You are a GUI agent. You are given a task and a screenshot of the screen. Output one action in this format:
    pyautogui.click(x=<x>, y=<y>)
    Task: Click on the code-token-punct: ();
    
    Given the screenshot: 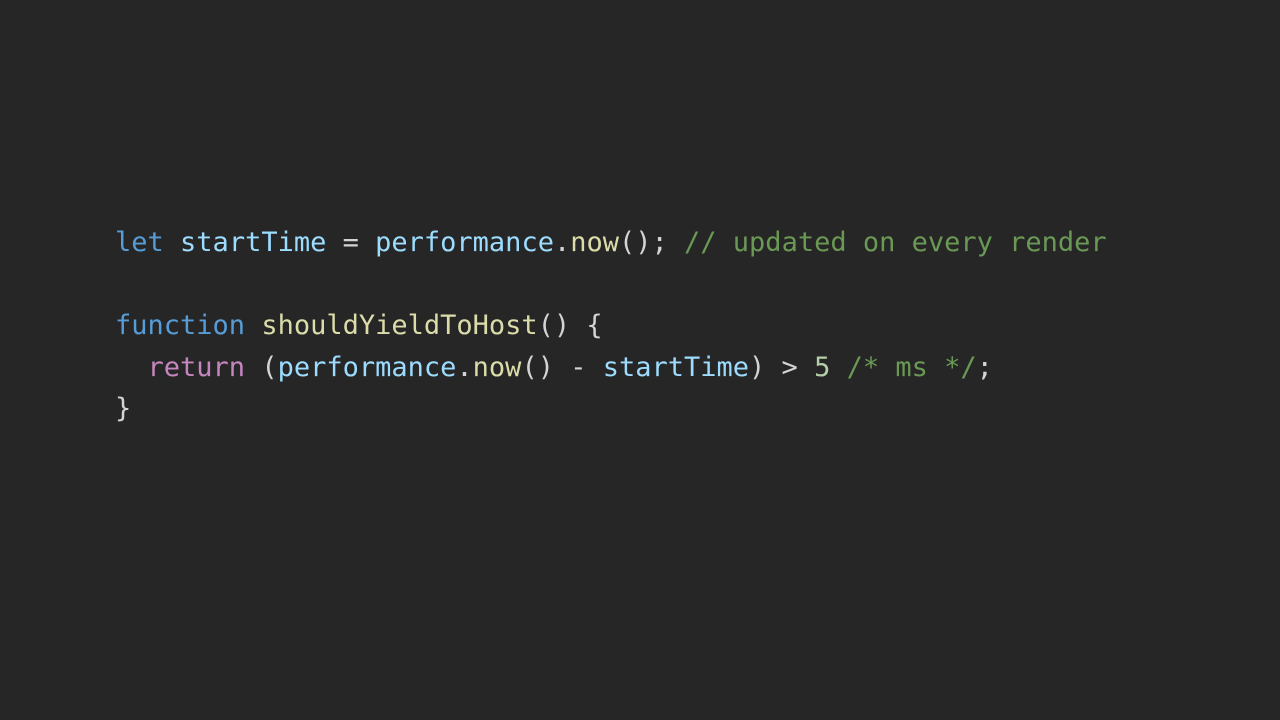 What is the action you would take?
    pyautogui.click(x=652, y=242)
    